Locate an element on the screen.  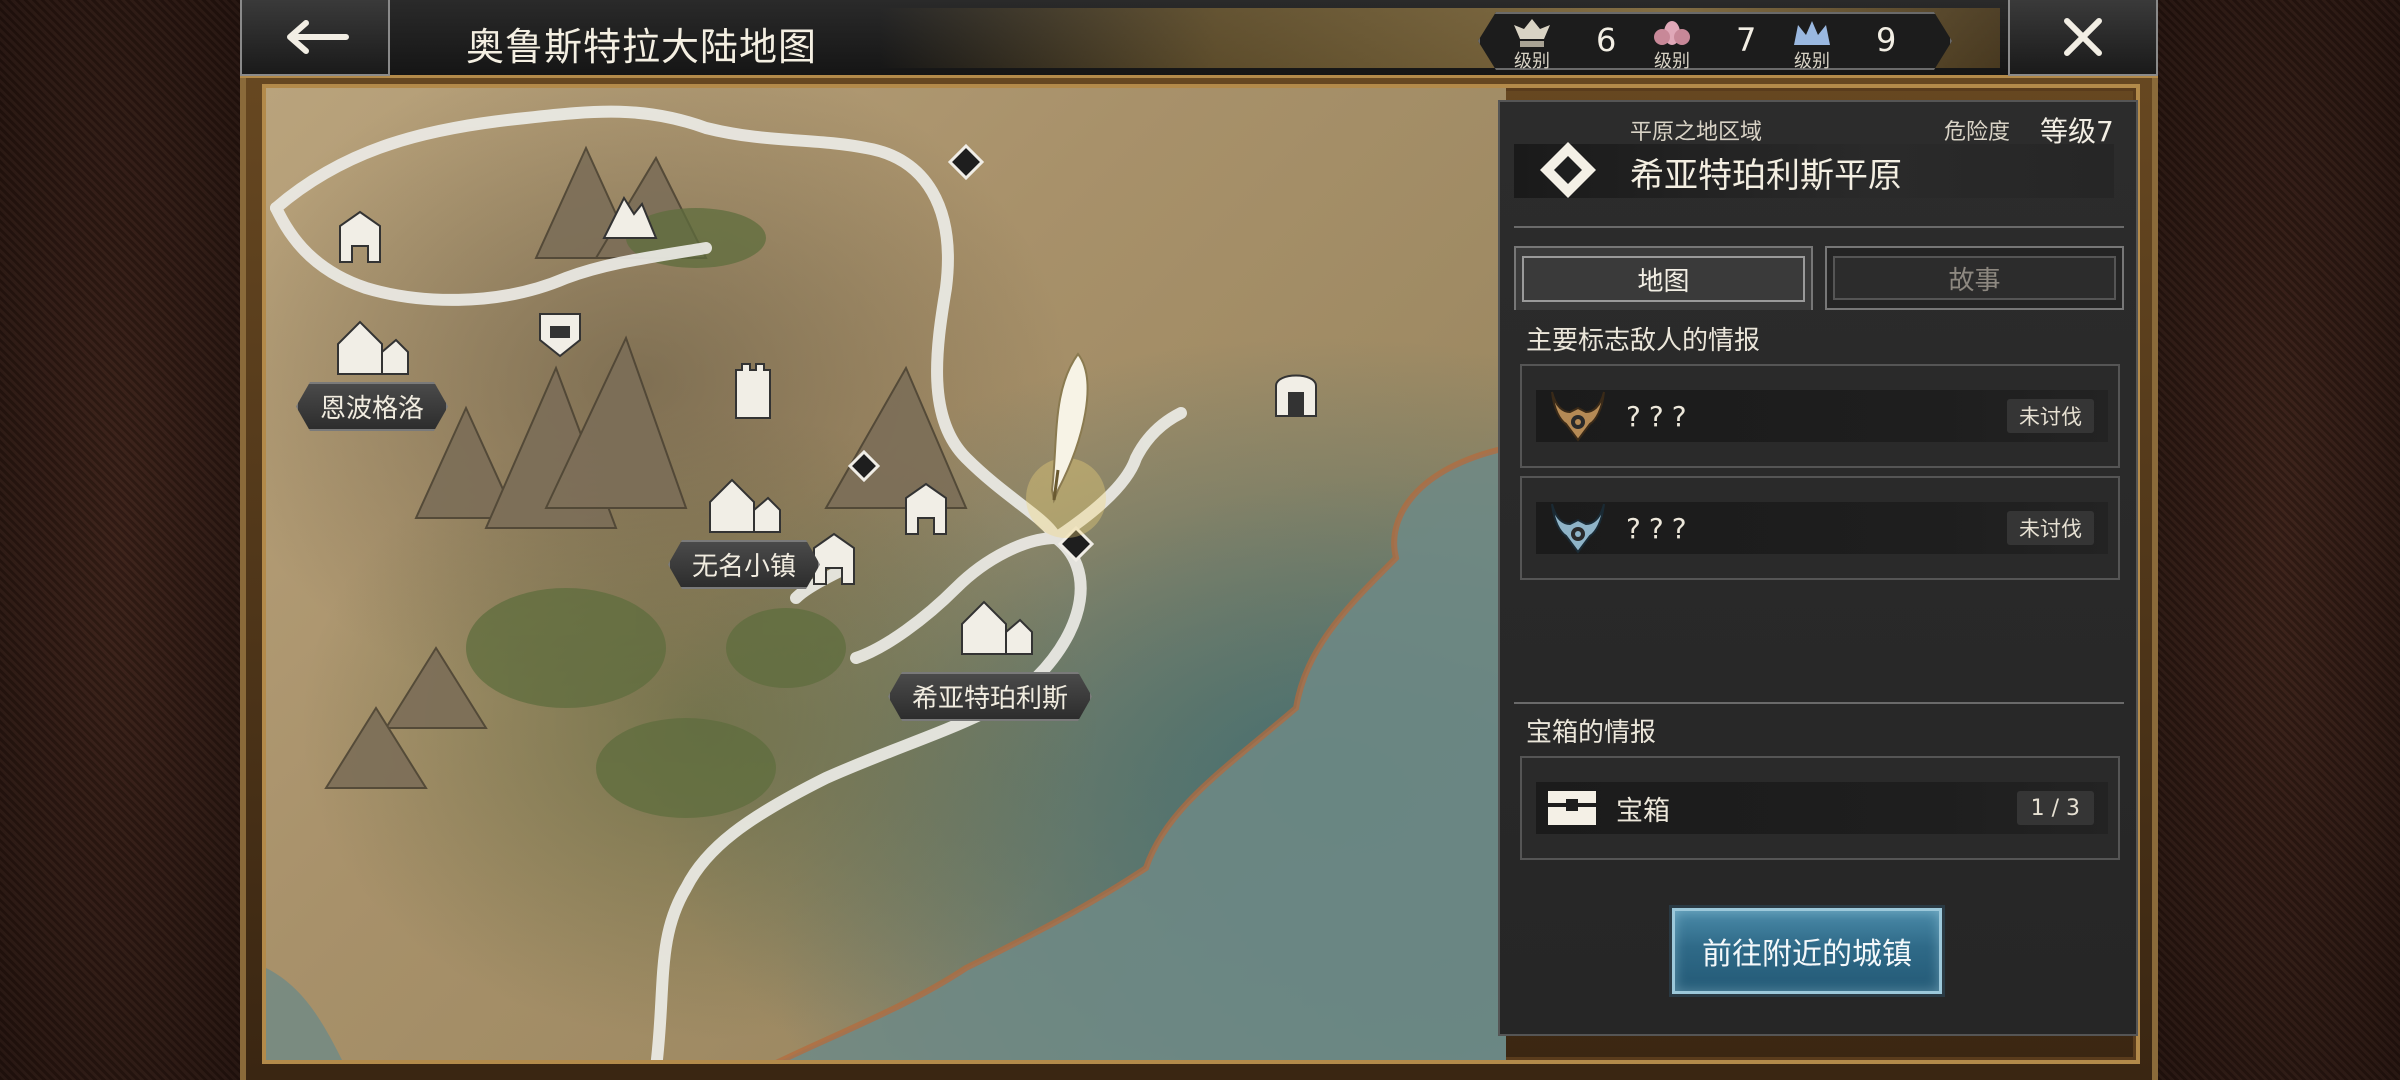
level-value: 7 is located at coordinates (1746, 40).